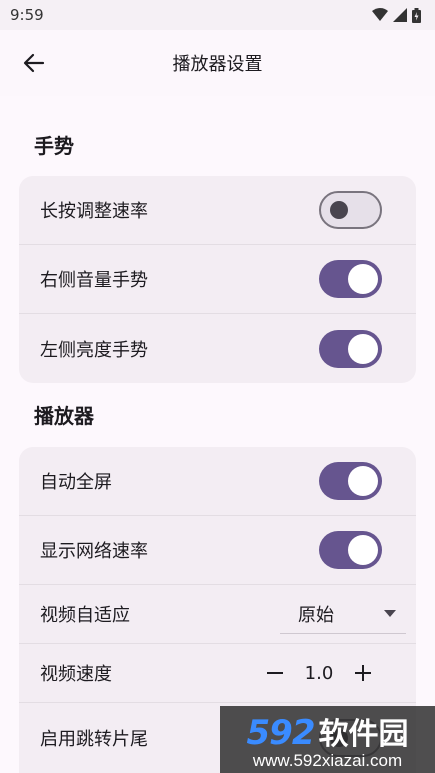 This screenshot has width=435, height=773. What do you see at coordinates (363, 734) in the screenshot?
I see `watermark-brand: 软件园` at bounding box center [363, 734].